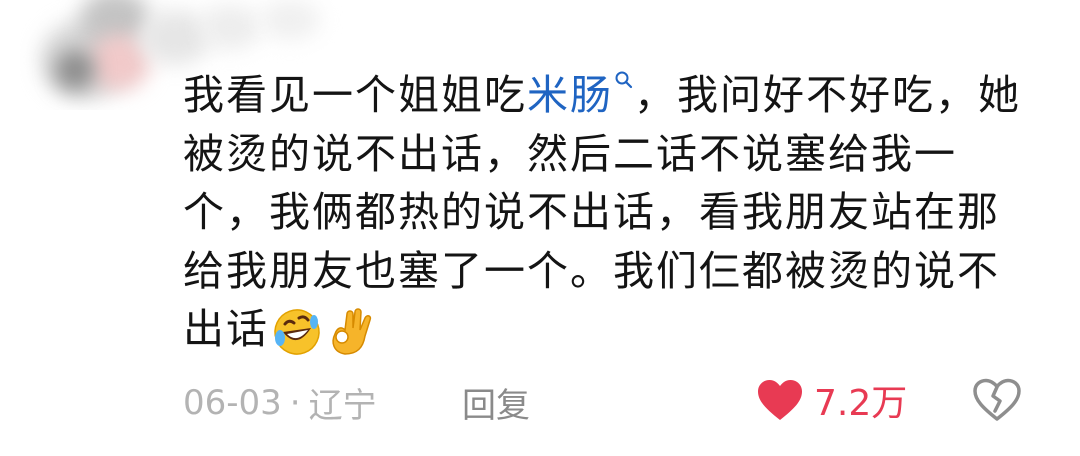 The height and width of the screenshot is (456, 1080). I want to click on ok-hand-emoji-icon, so click(352, 331).